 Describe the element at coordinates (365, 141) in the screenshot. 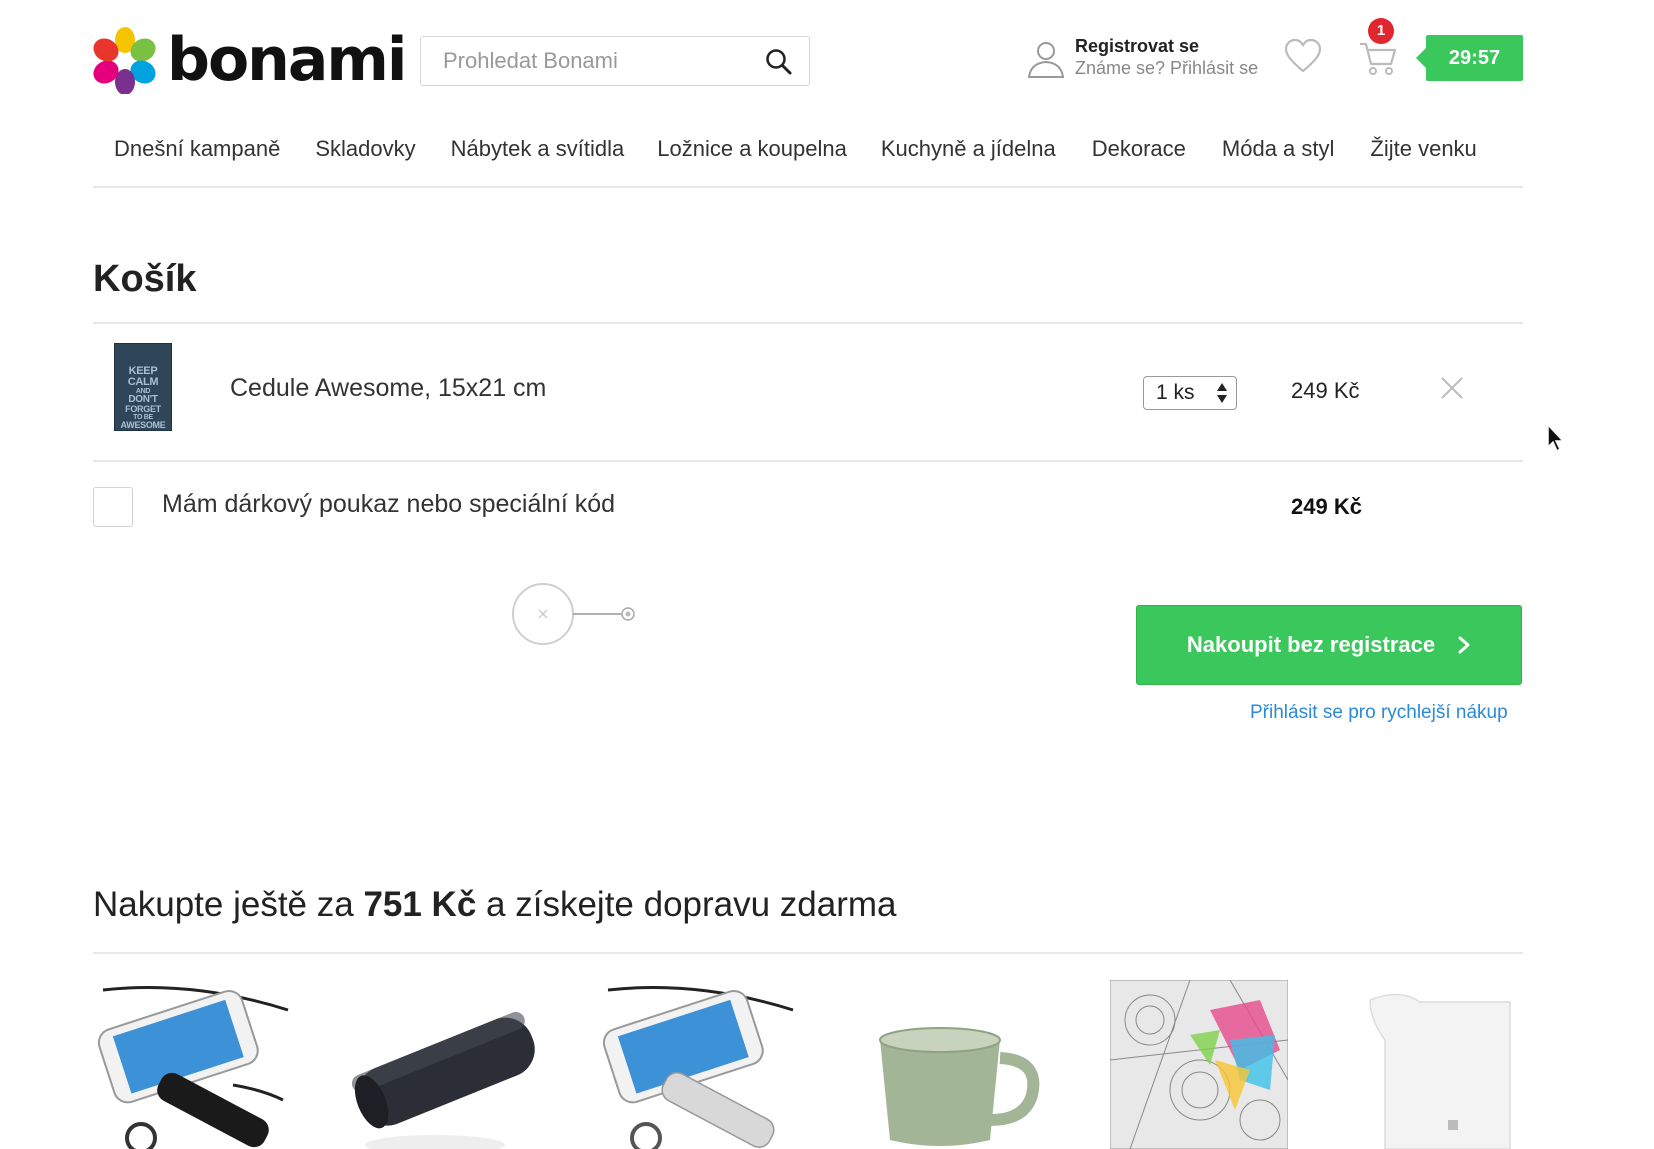

I see `nav-item-skladovky: Skladovky` at that location.